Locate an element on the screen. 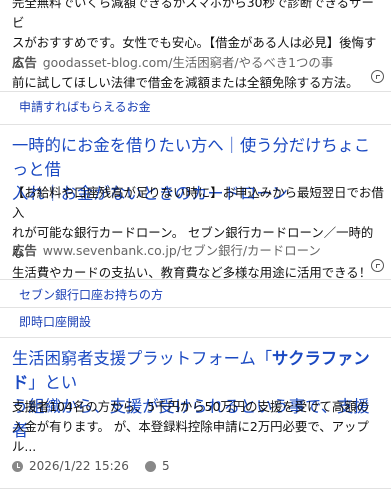 Image resolution: width=391 pixels, height=500 pixels. ad2-desc-line: 生活費やカードの支払い、教育費など多様な用途に活用できる！ is located at coordinates (192, 272).